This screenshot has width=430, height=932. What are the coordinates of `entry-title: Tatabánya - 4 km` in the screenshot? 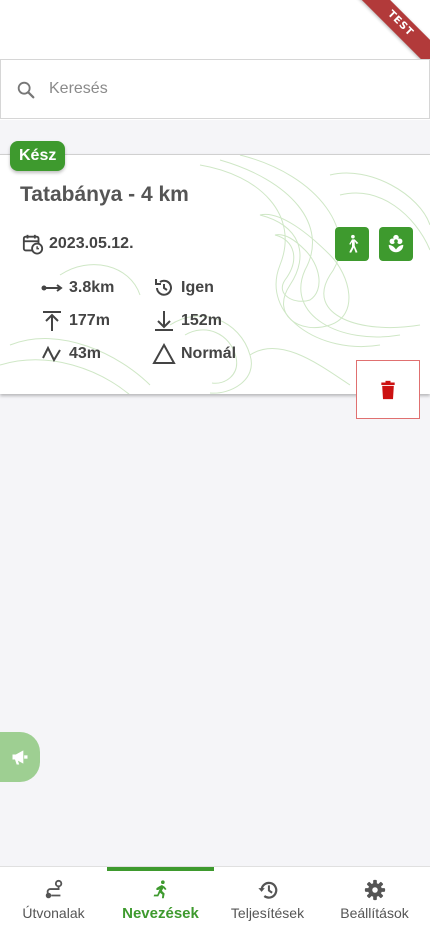 It's located at (104, 194).